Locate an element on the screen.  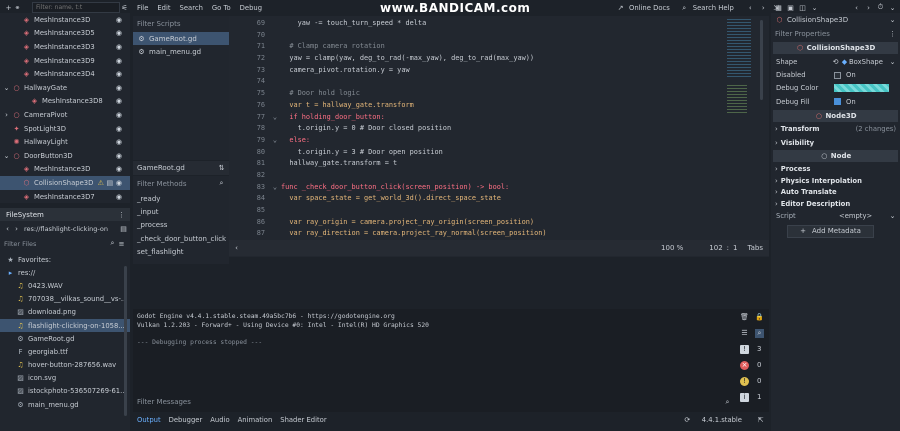
file-list-item: ⚙ GameRoot.gd is located at coordinates (65, 338).